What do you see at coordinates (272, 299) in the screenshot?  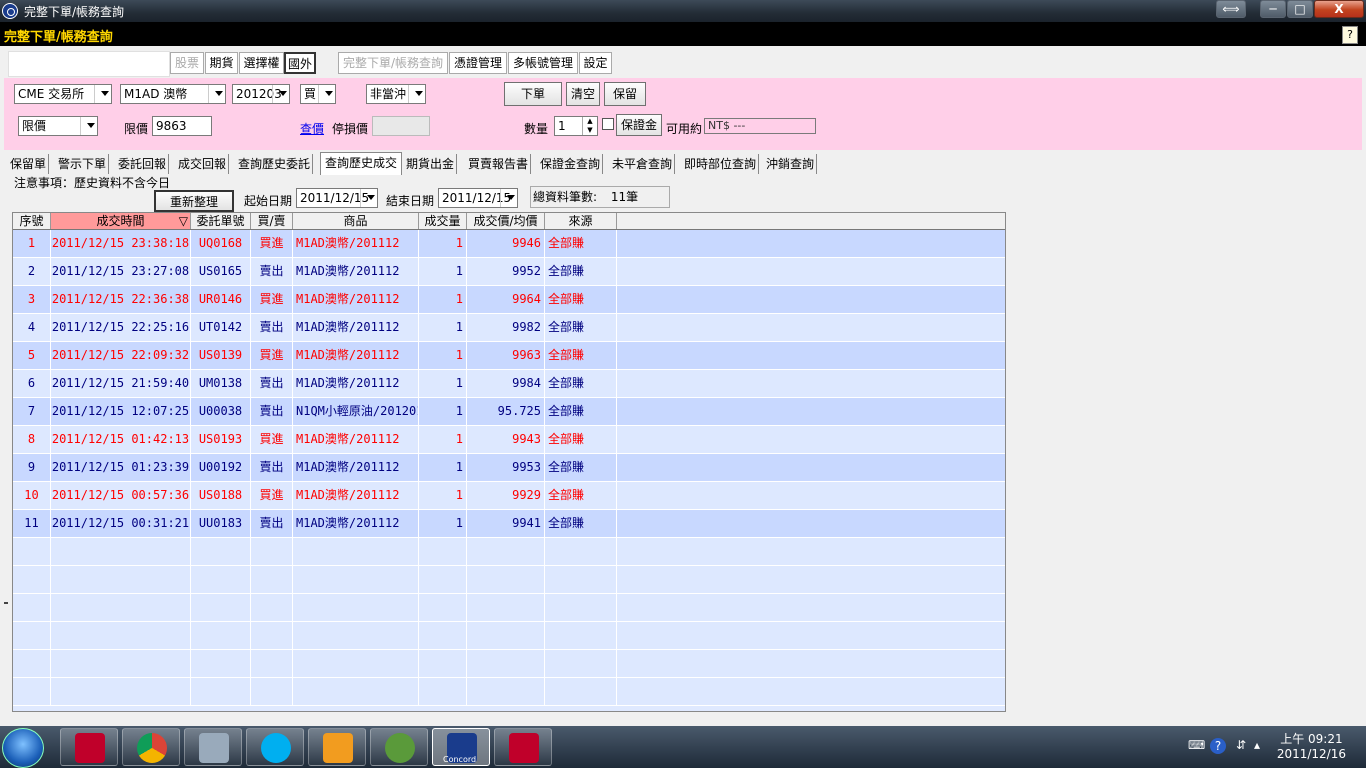 I see `cell-side: 買進` at bounding box center [272, 299].